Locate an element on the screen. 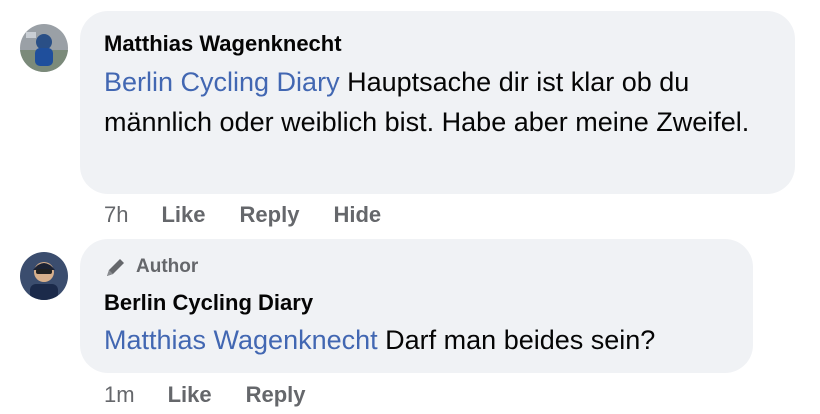 The image size is (820, 414). author-badge: Author is located at coordinates (416, 267).